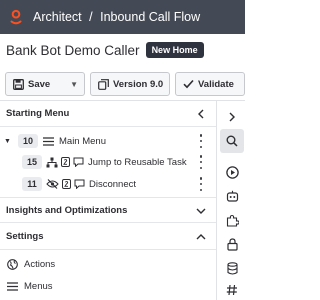 The image size is (320, 300). I want to click on insights-title: Insights and Optimizations, so click(67, 210).